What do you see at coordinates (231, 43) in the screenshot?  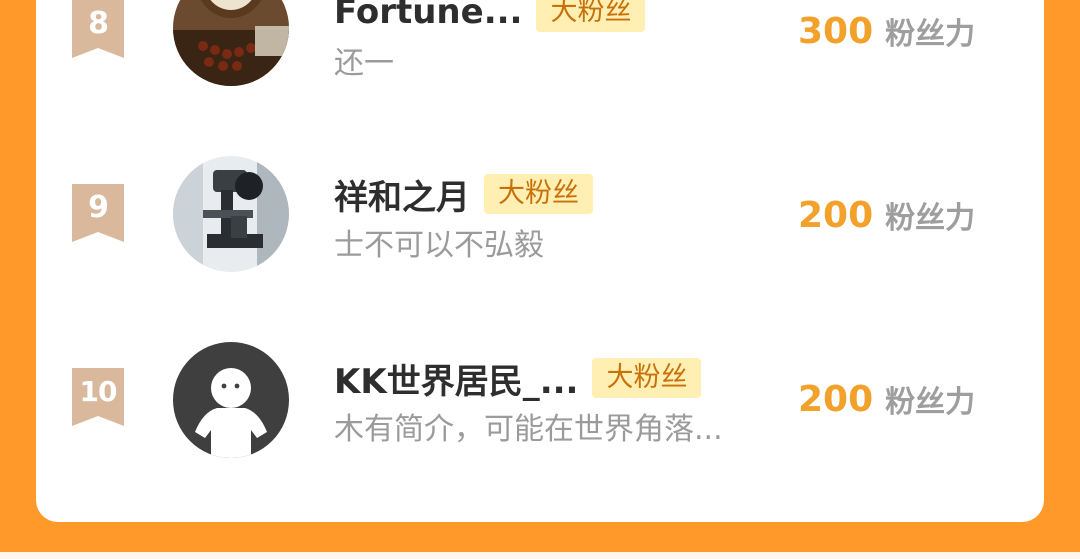 I see `clock-photo-avatar` at bounding box center [231, 43].